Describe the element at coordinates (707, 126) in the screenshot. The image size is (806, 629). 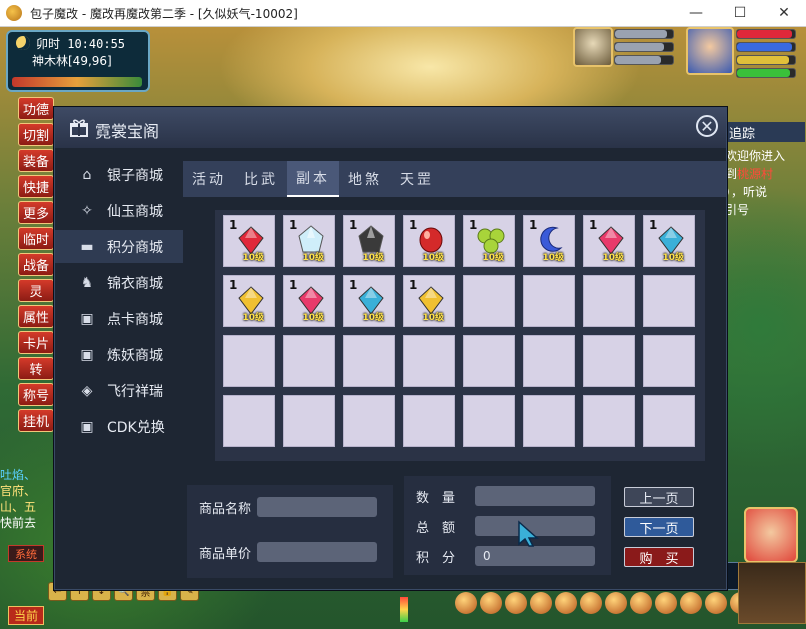
I see `close-icon: ✕` at that location.